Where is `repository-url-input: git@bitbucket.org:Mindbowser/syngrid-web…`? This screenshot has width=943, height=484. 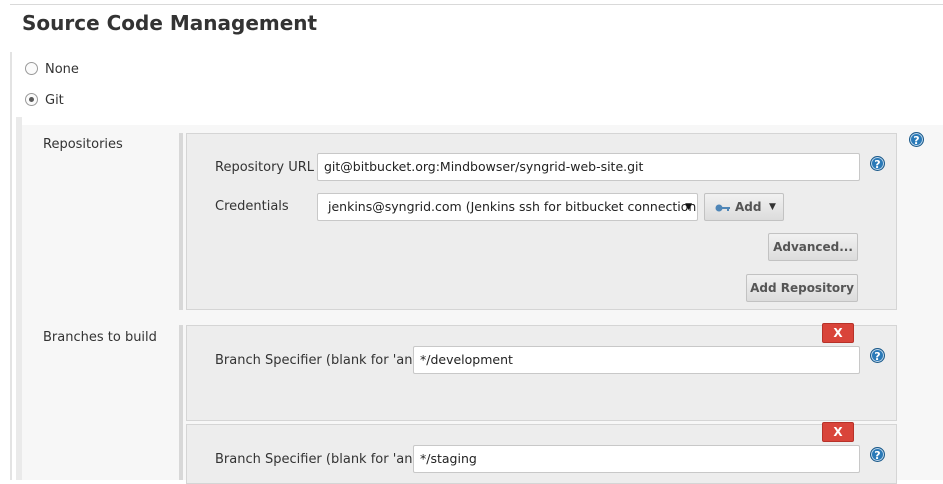
repository-url-input: git@bitbucket.org:Mindbowser/syngrid-web… is located at coordinates (588, 167).